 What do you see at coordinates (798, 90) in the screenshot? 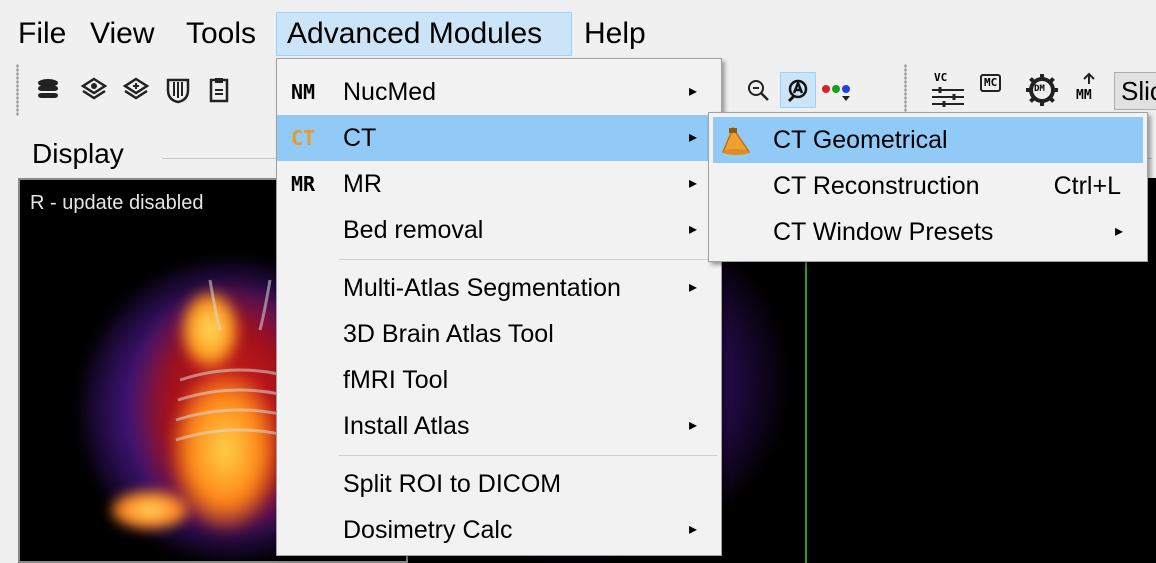
I see `annotation-tool-icon` at bounding box center [798, 90].